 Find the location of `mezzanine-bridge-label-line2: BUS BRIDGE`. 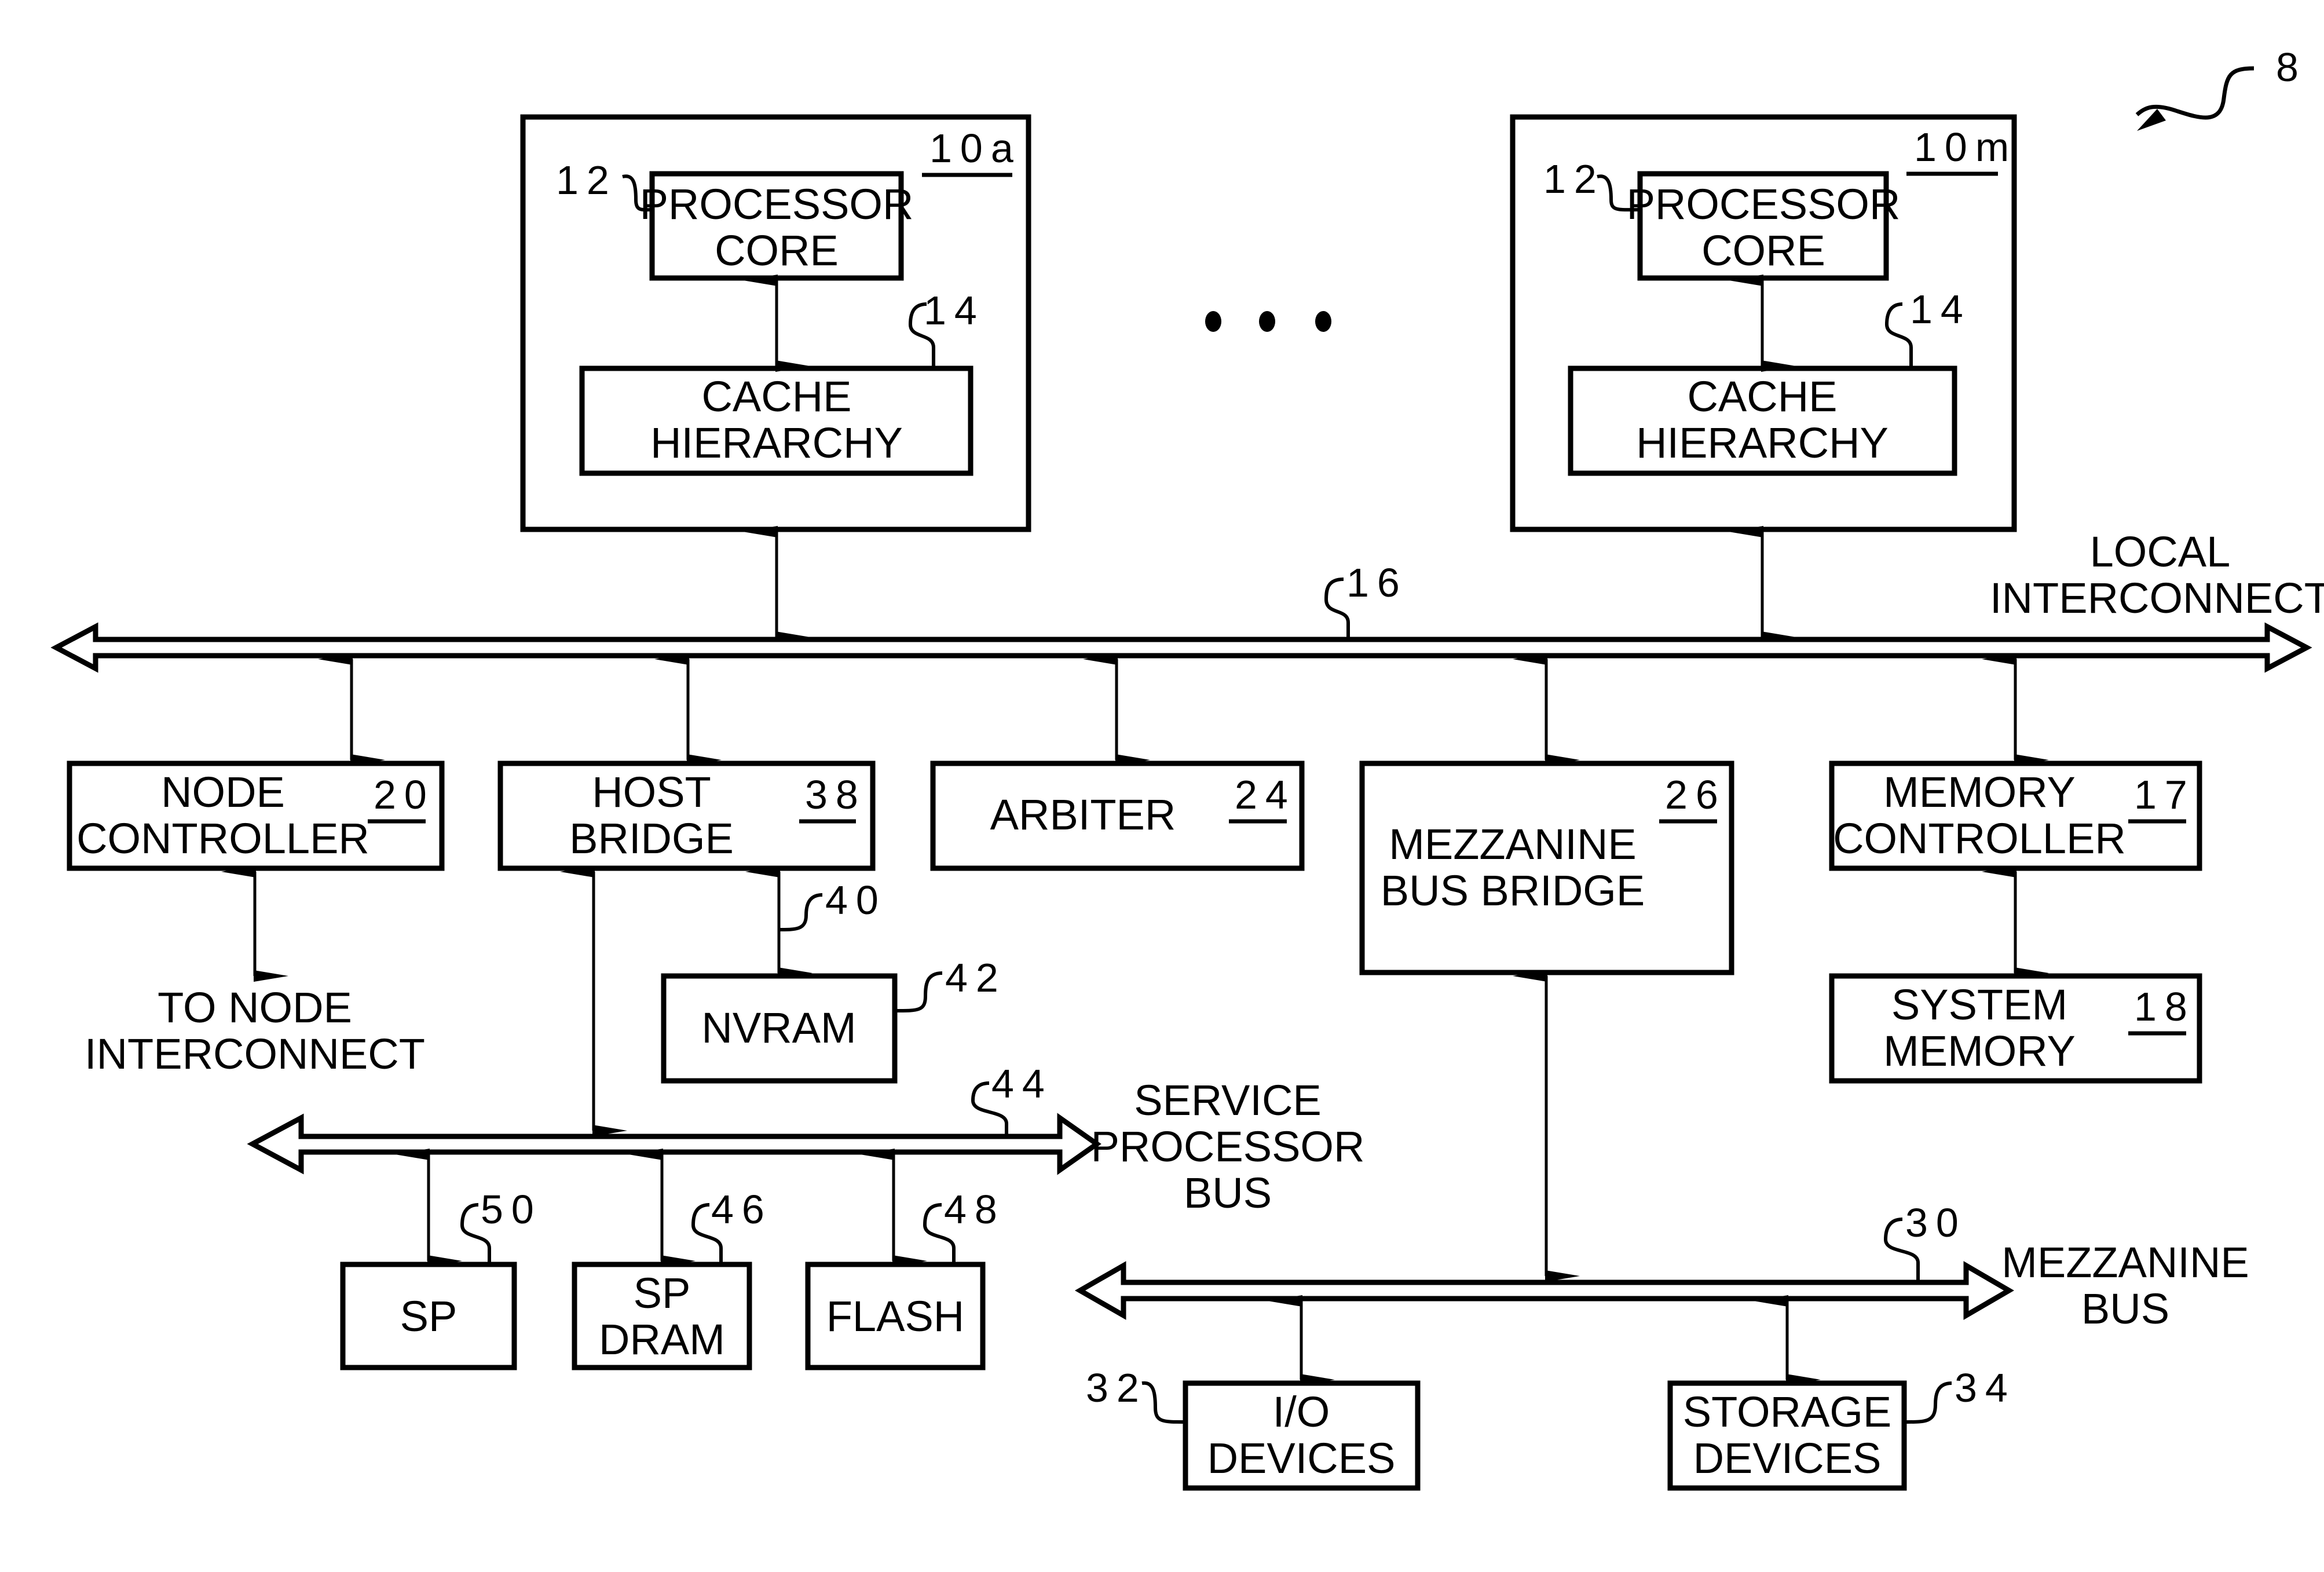

mezzanine-bridge-label-line2: BUS BRIDGE is located at coordinates (1513, 891).